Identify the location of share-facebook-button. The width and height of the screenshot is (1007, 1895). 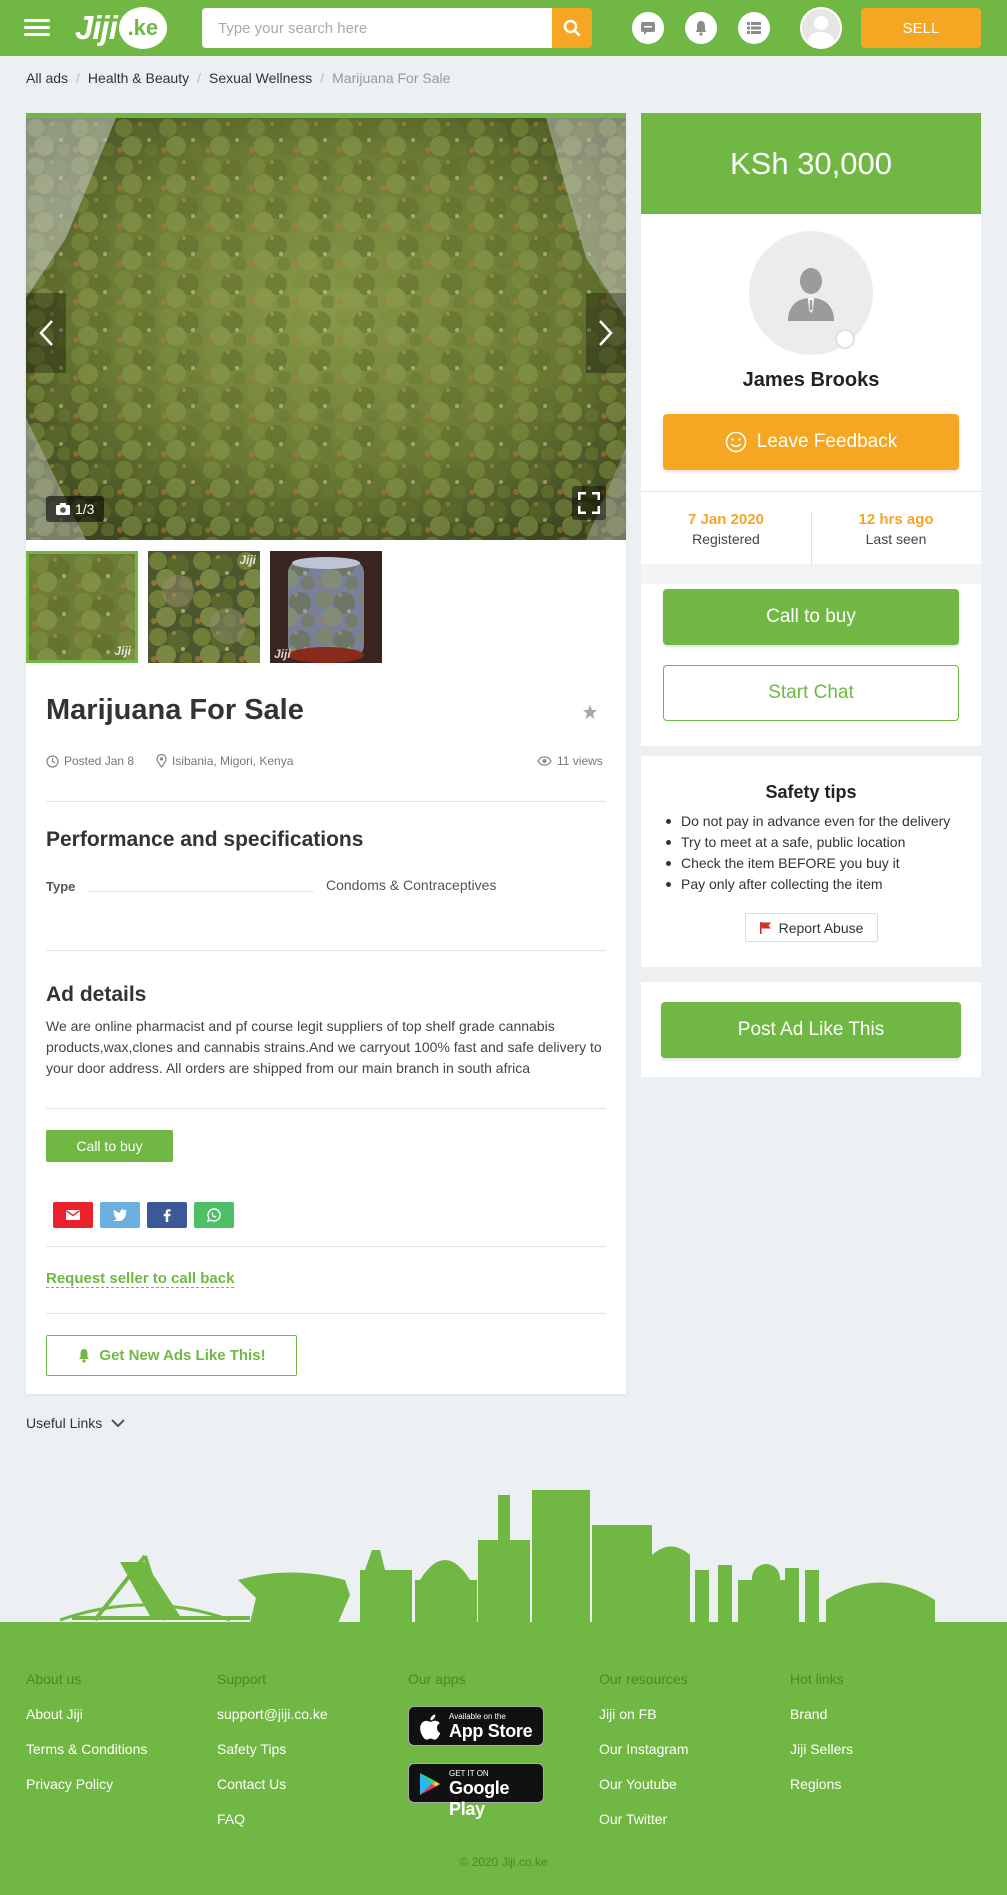
(167, 1215).